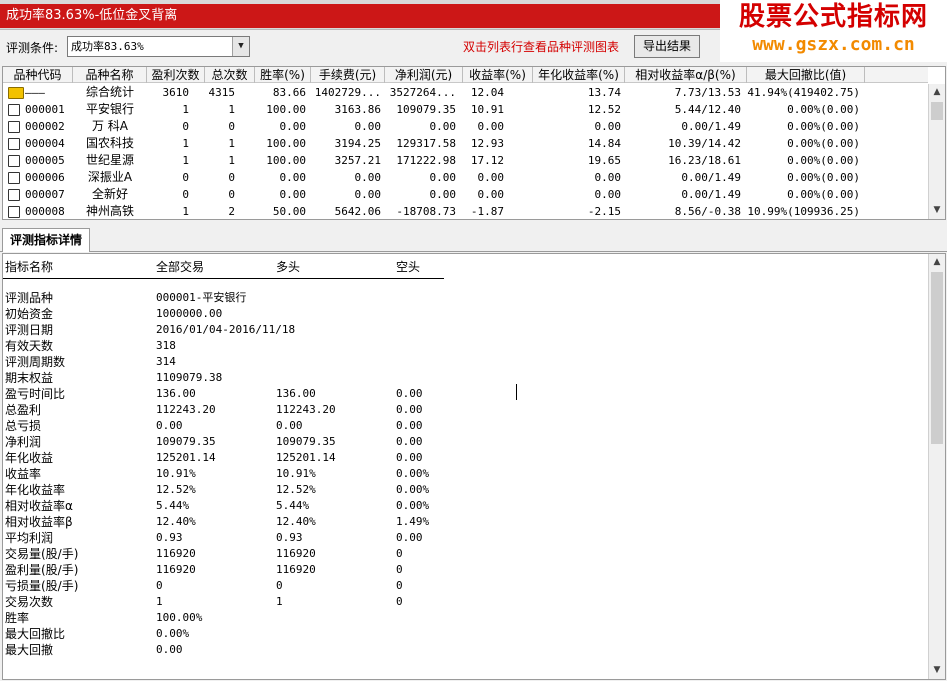  I want to click on grid-scrollbar: ▲ ▼, so click(936, 151).